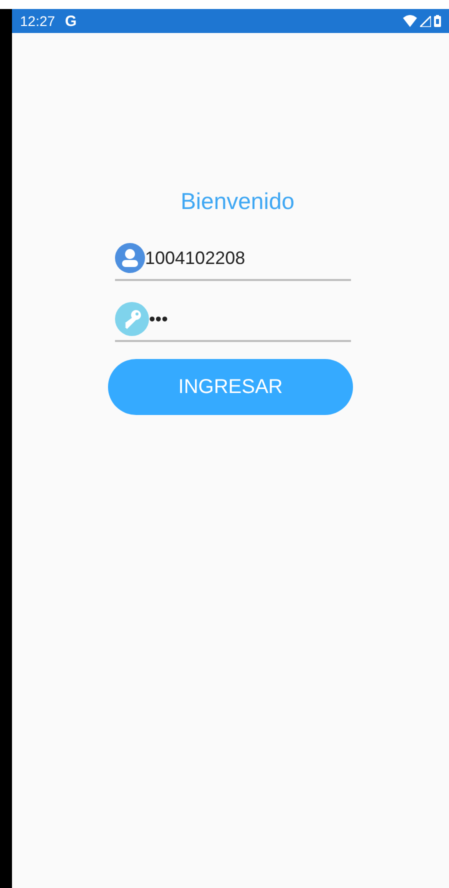  Describe the element at coordinates (437, 21) in the screenshot. I see `battery-icon` at that location.